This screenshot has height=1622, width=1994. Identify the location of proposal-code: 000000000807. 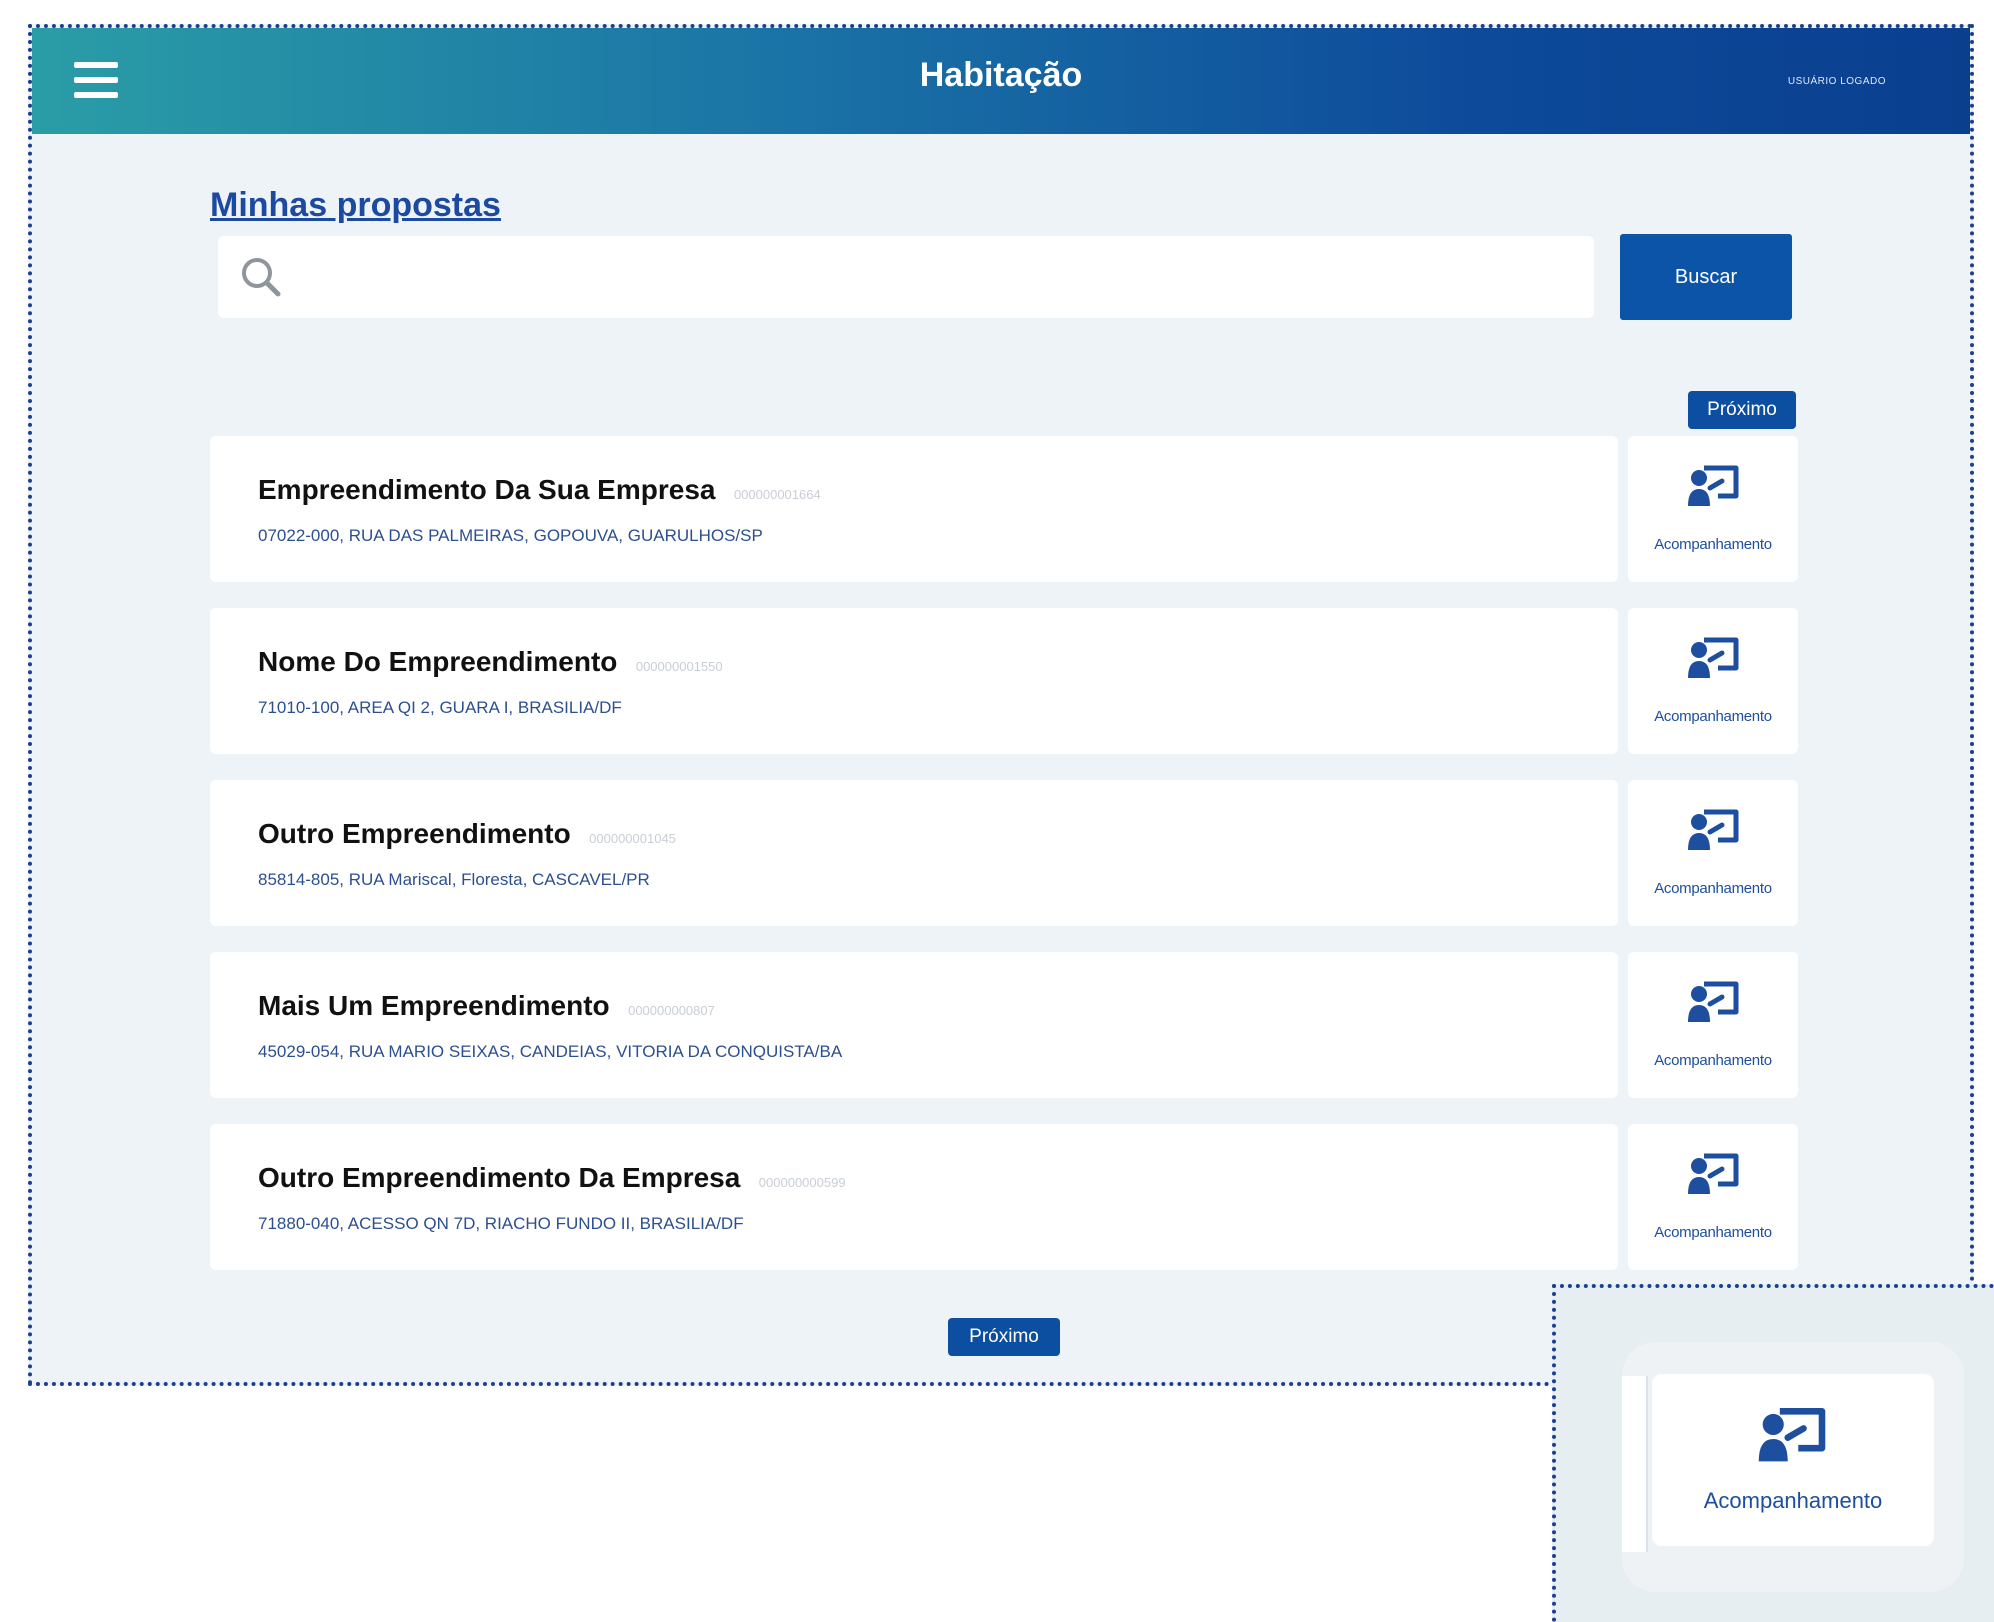
(671, 1010).